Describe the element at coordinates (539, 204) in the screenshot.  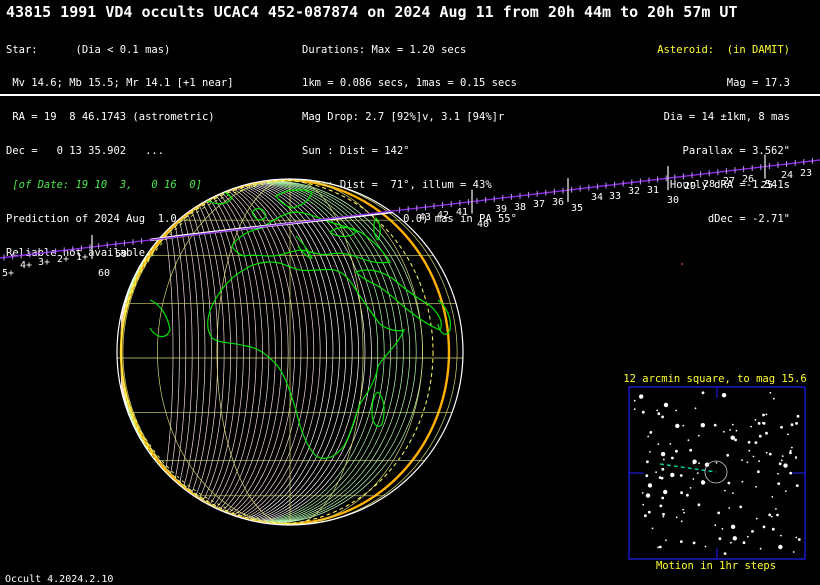
I see `path-minute-label: 37` at that location.